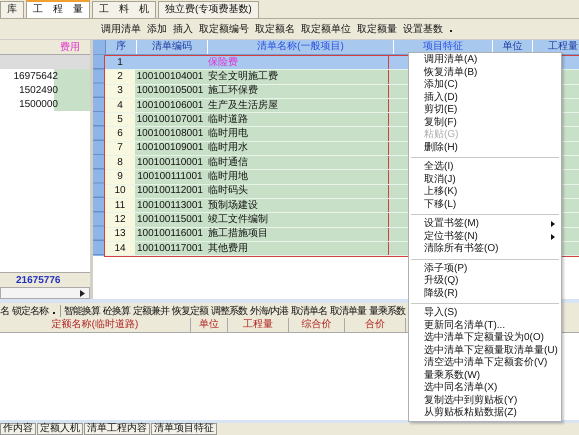 The image size is (579, 435). I want to click on tab: 定额人机, so click(60, 429).